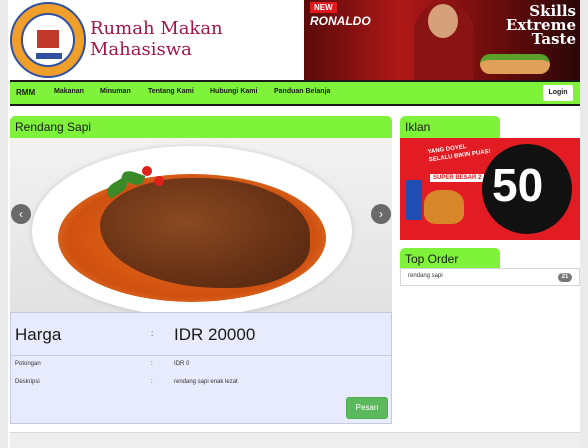 This screenshot has width=588, height=448. I want to click on top-order-count-badge: 21, so click(565, 277).